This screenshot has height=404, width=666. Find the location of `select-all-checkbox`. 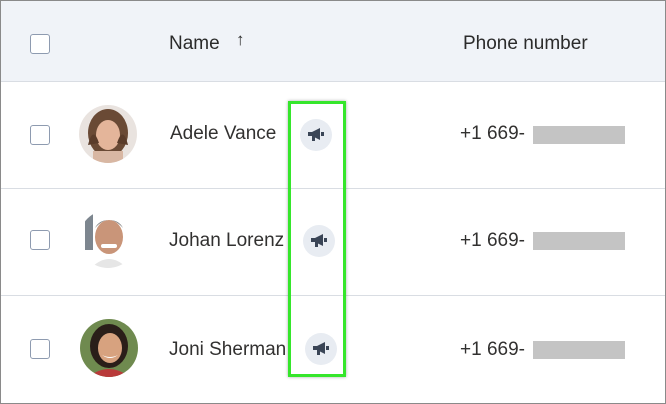

select-all-checkbox is located at coordinates (40, 44).